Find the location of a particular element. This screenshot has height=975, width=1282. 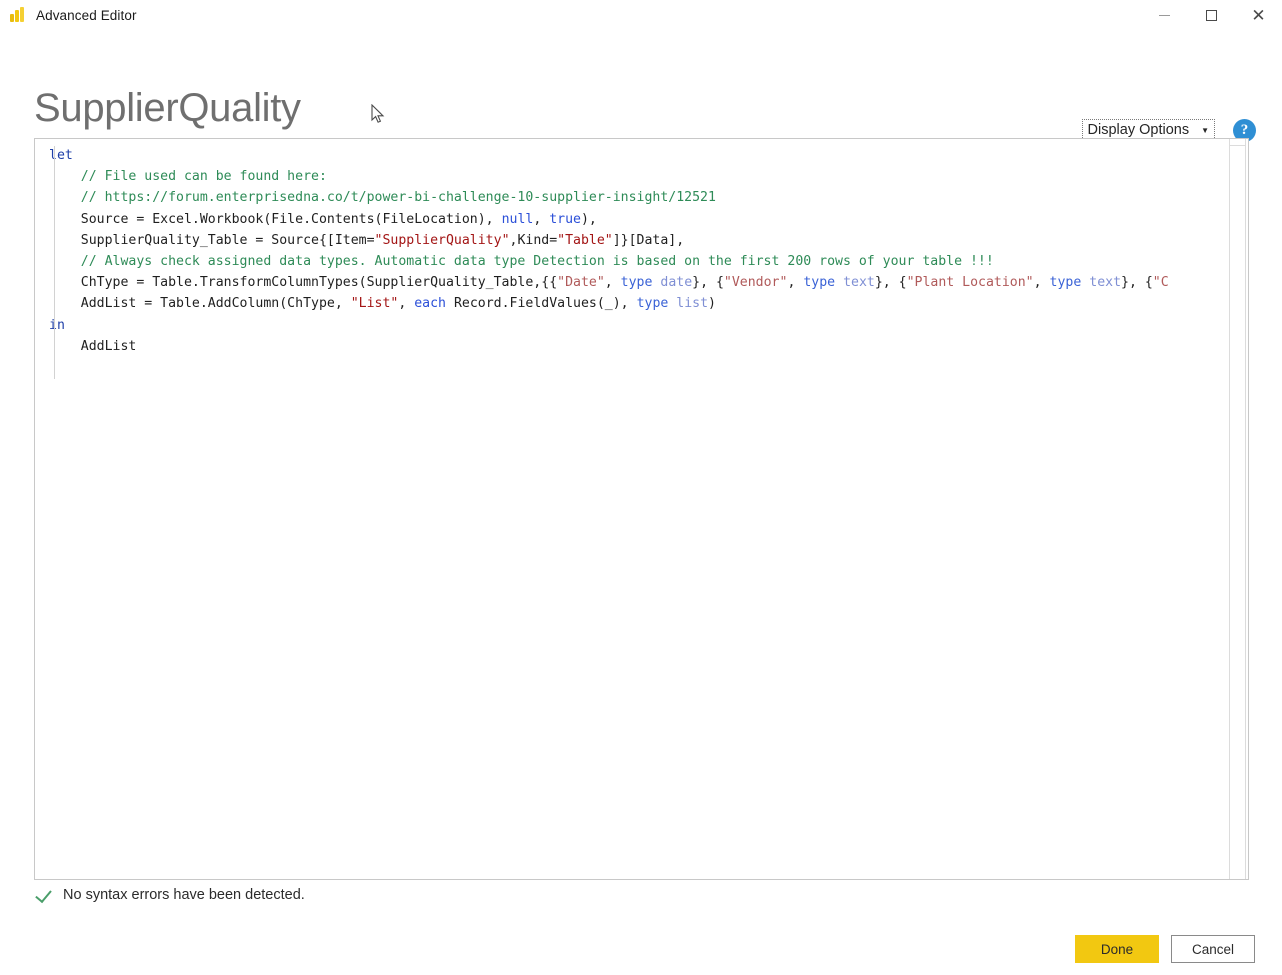

maximize-button is located at coordinates (1211, 15).